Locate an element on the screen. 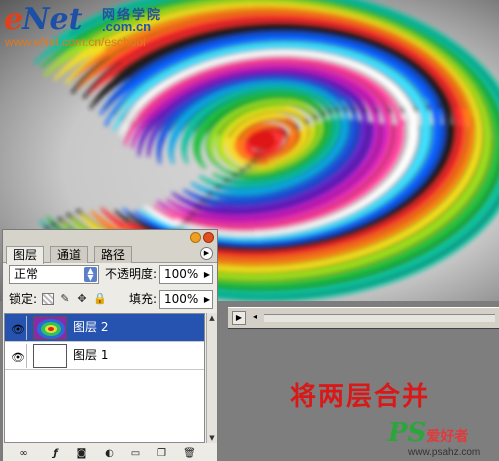 Image resolution: width=499 pixels, height=461 pixels. new-layer-icon: ❐ is located at coordinates (161, 453).